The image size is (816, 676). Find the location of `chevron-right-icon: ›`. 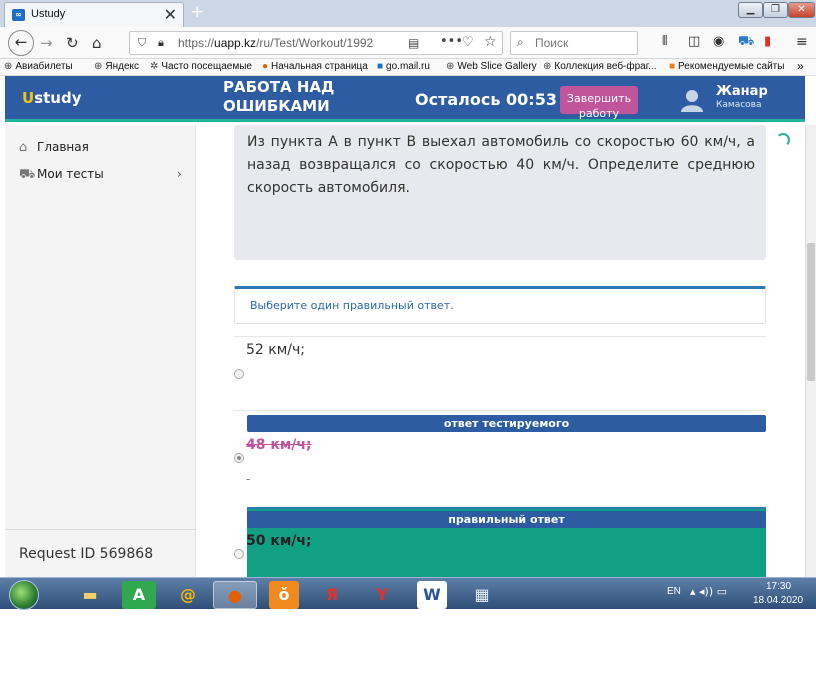

chevron-right-icon: › is located at coordinates (179, 174).